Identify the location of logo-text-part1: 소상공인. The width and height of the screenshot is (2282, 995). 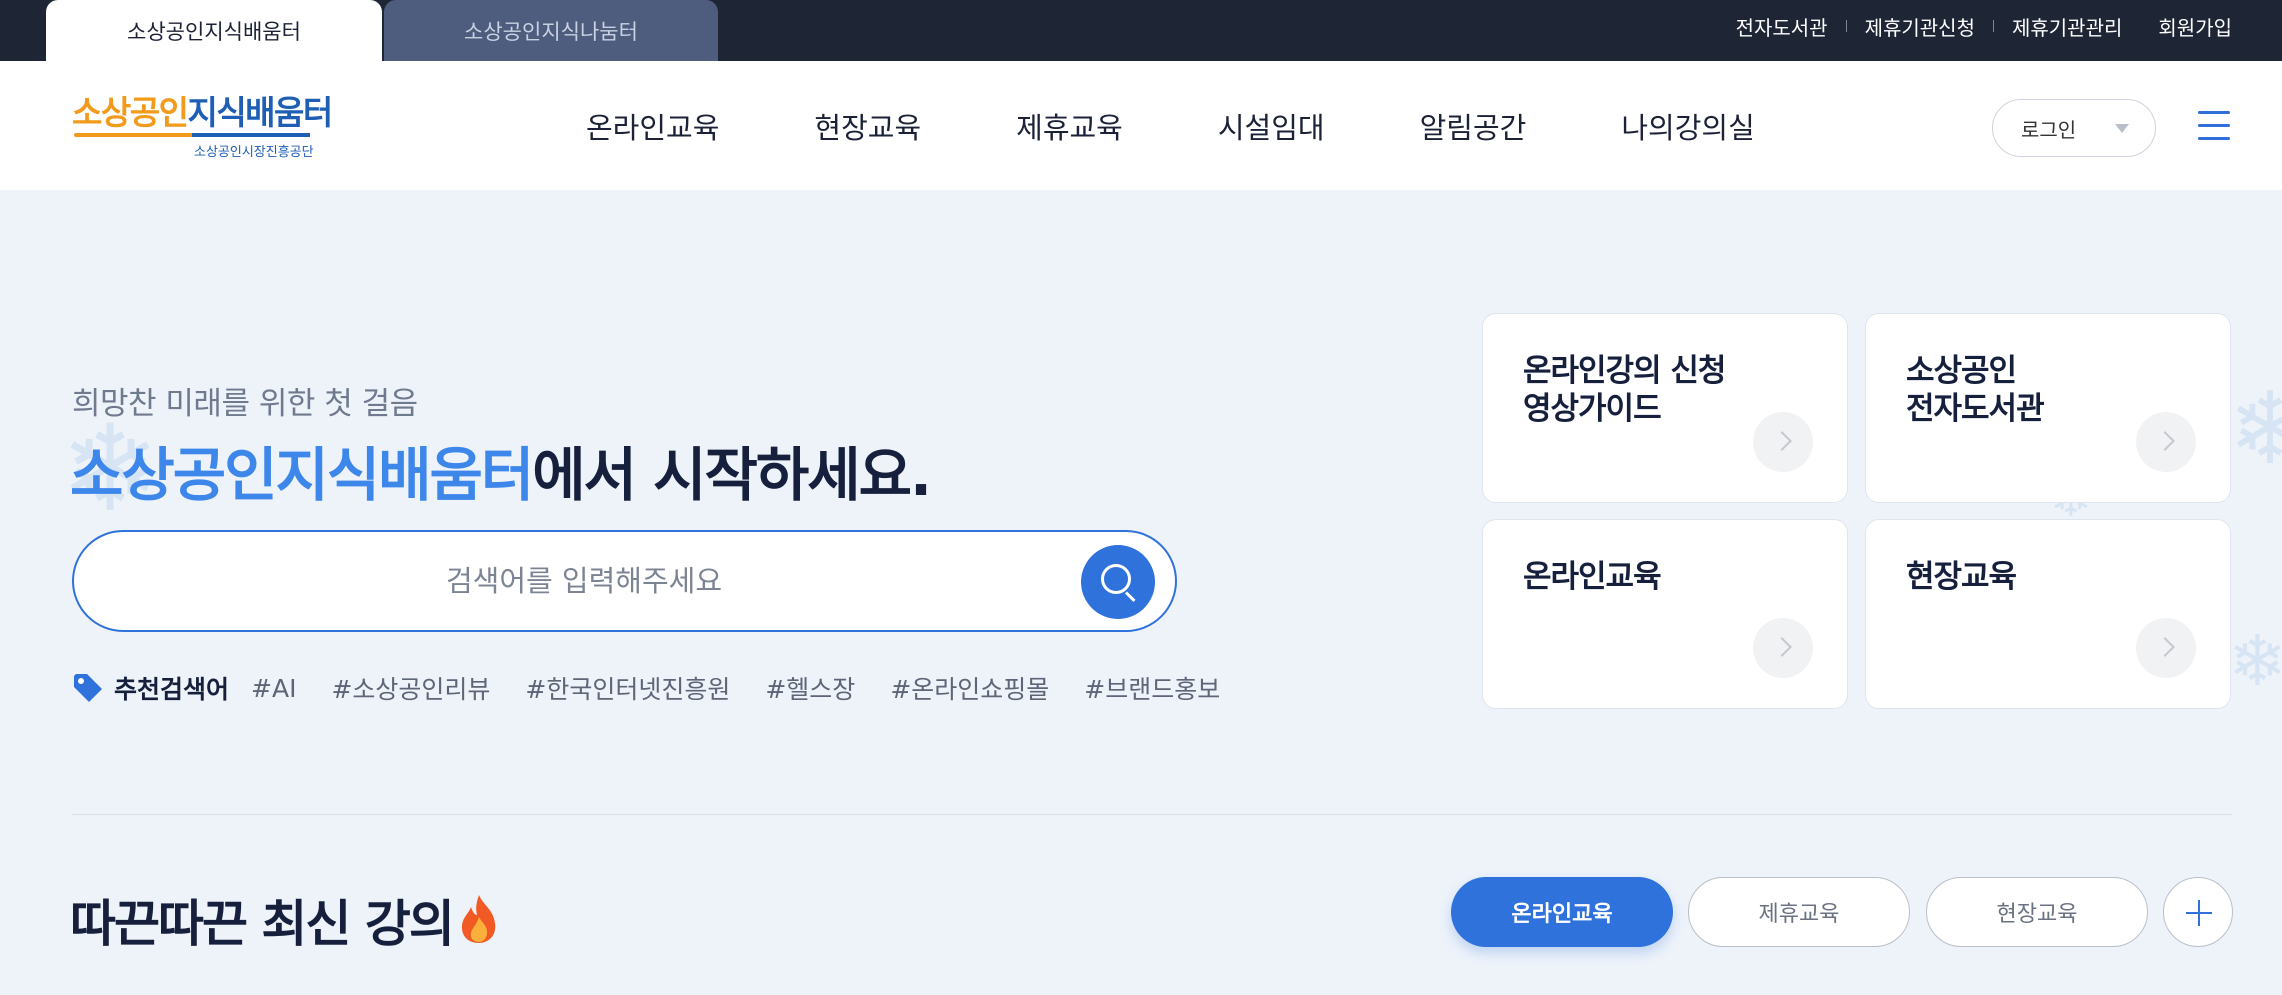
(130, 112).